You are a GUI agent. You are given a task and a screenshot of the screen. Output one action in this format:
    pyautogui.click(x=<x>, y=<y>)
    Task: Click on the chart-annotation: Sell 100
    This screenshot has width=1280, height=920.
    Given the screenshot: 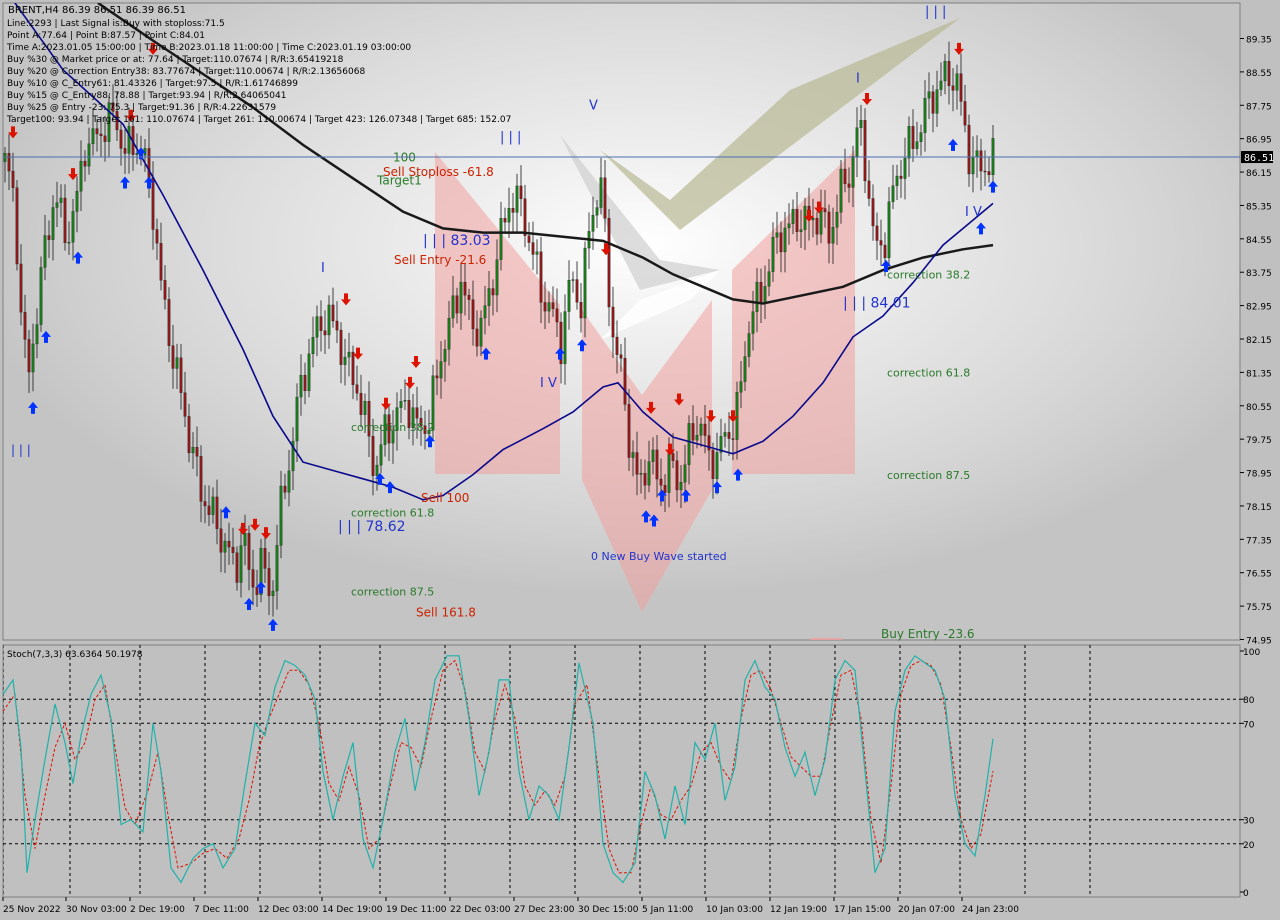 What is the action you would take?
    pyautogui.click(x=445, y=498)
    